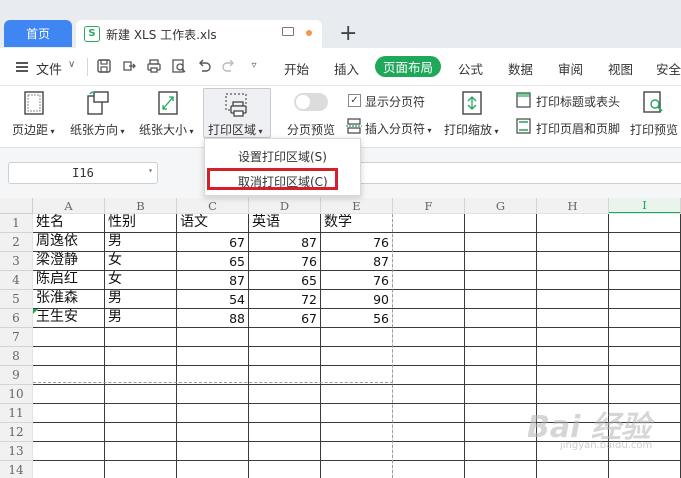  What do you see at coordinates (284, 242) in the screenshot?
I see `cell-d2: 87` at bounding box center [284, 242].